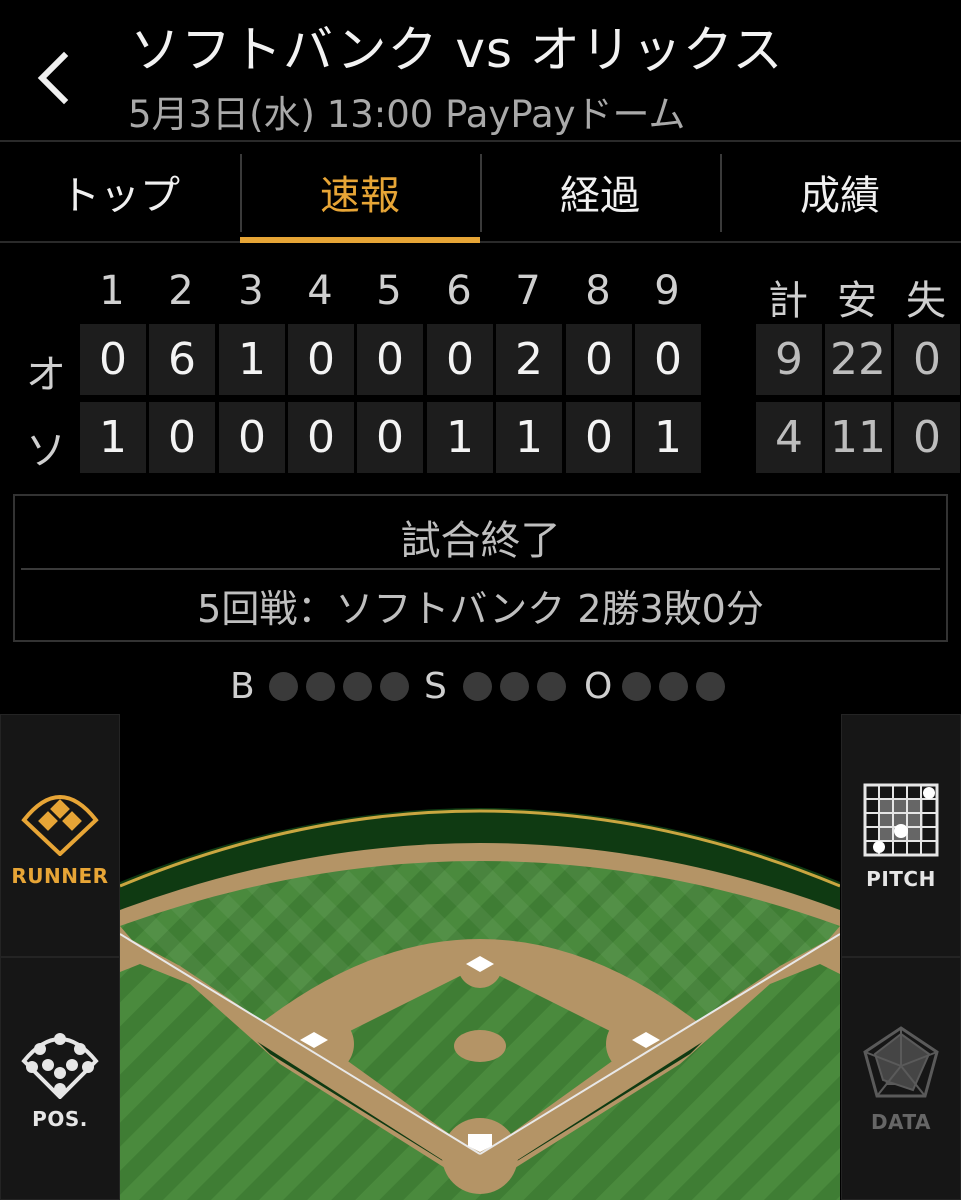 Image resolution: width=961 pixels, height=1200 pixels. Describe the element at coordinates (840, 191) in the screenshot. I see `tab-stats: 成績` at that location.